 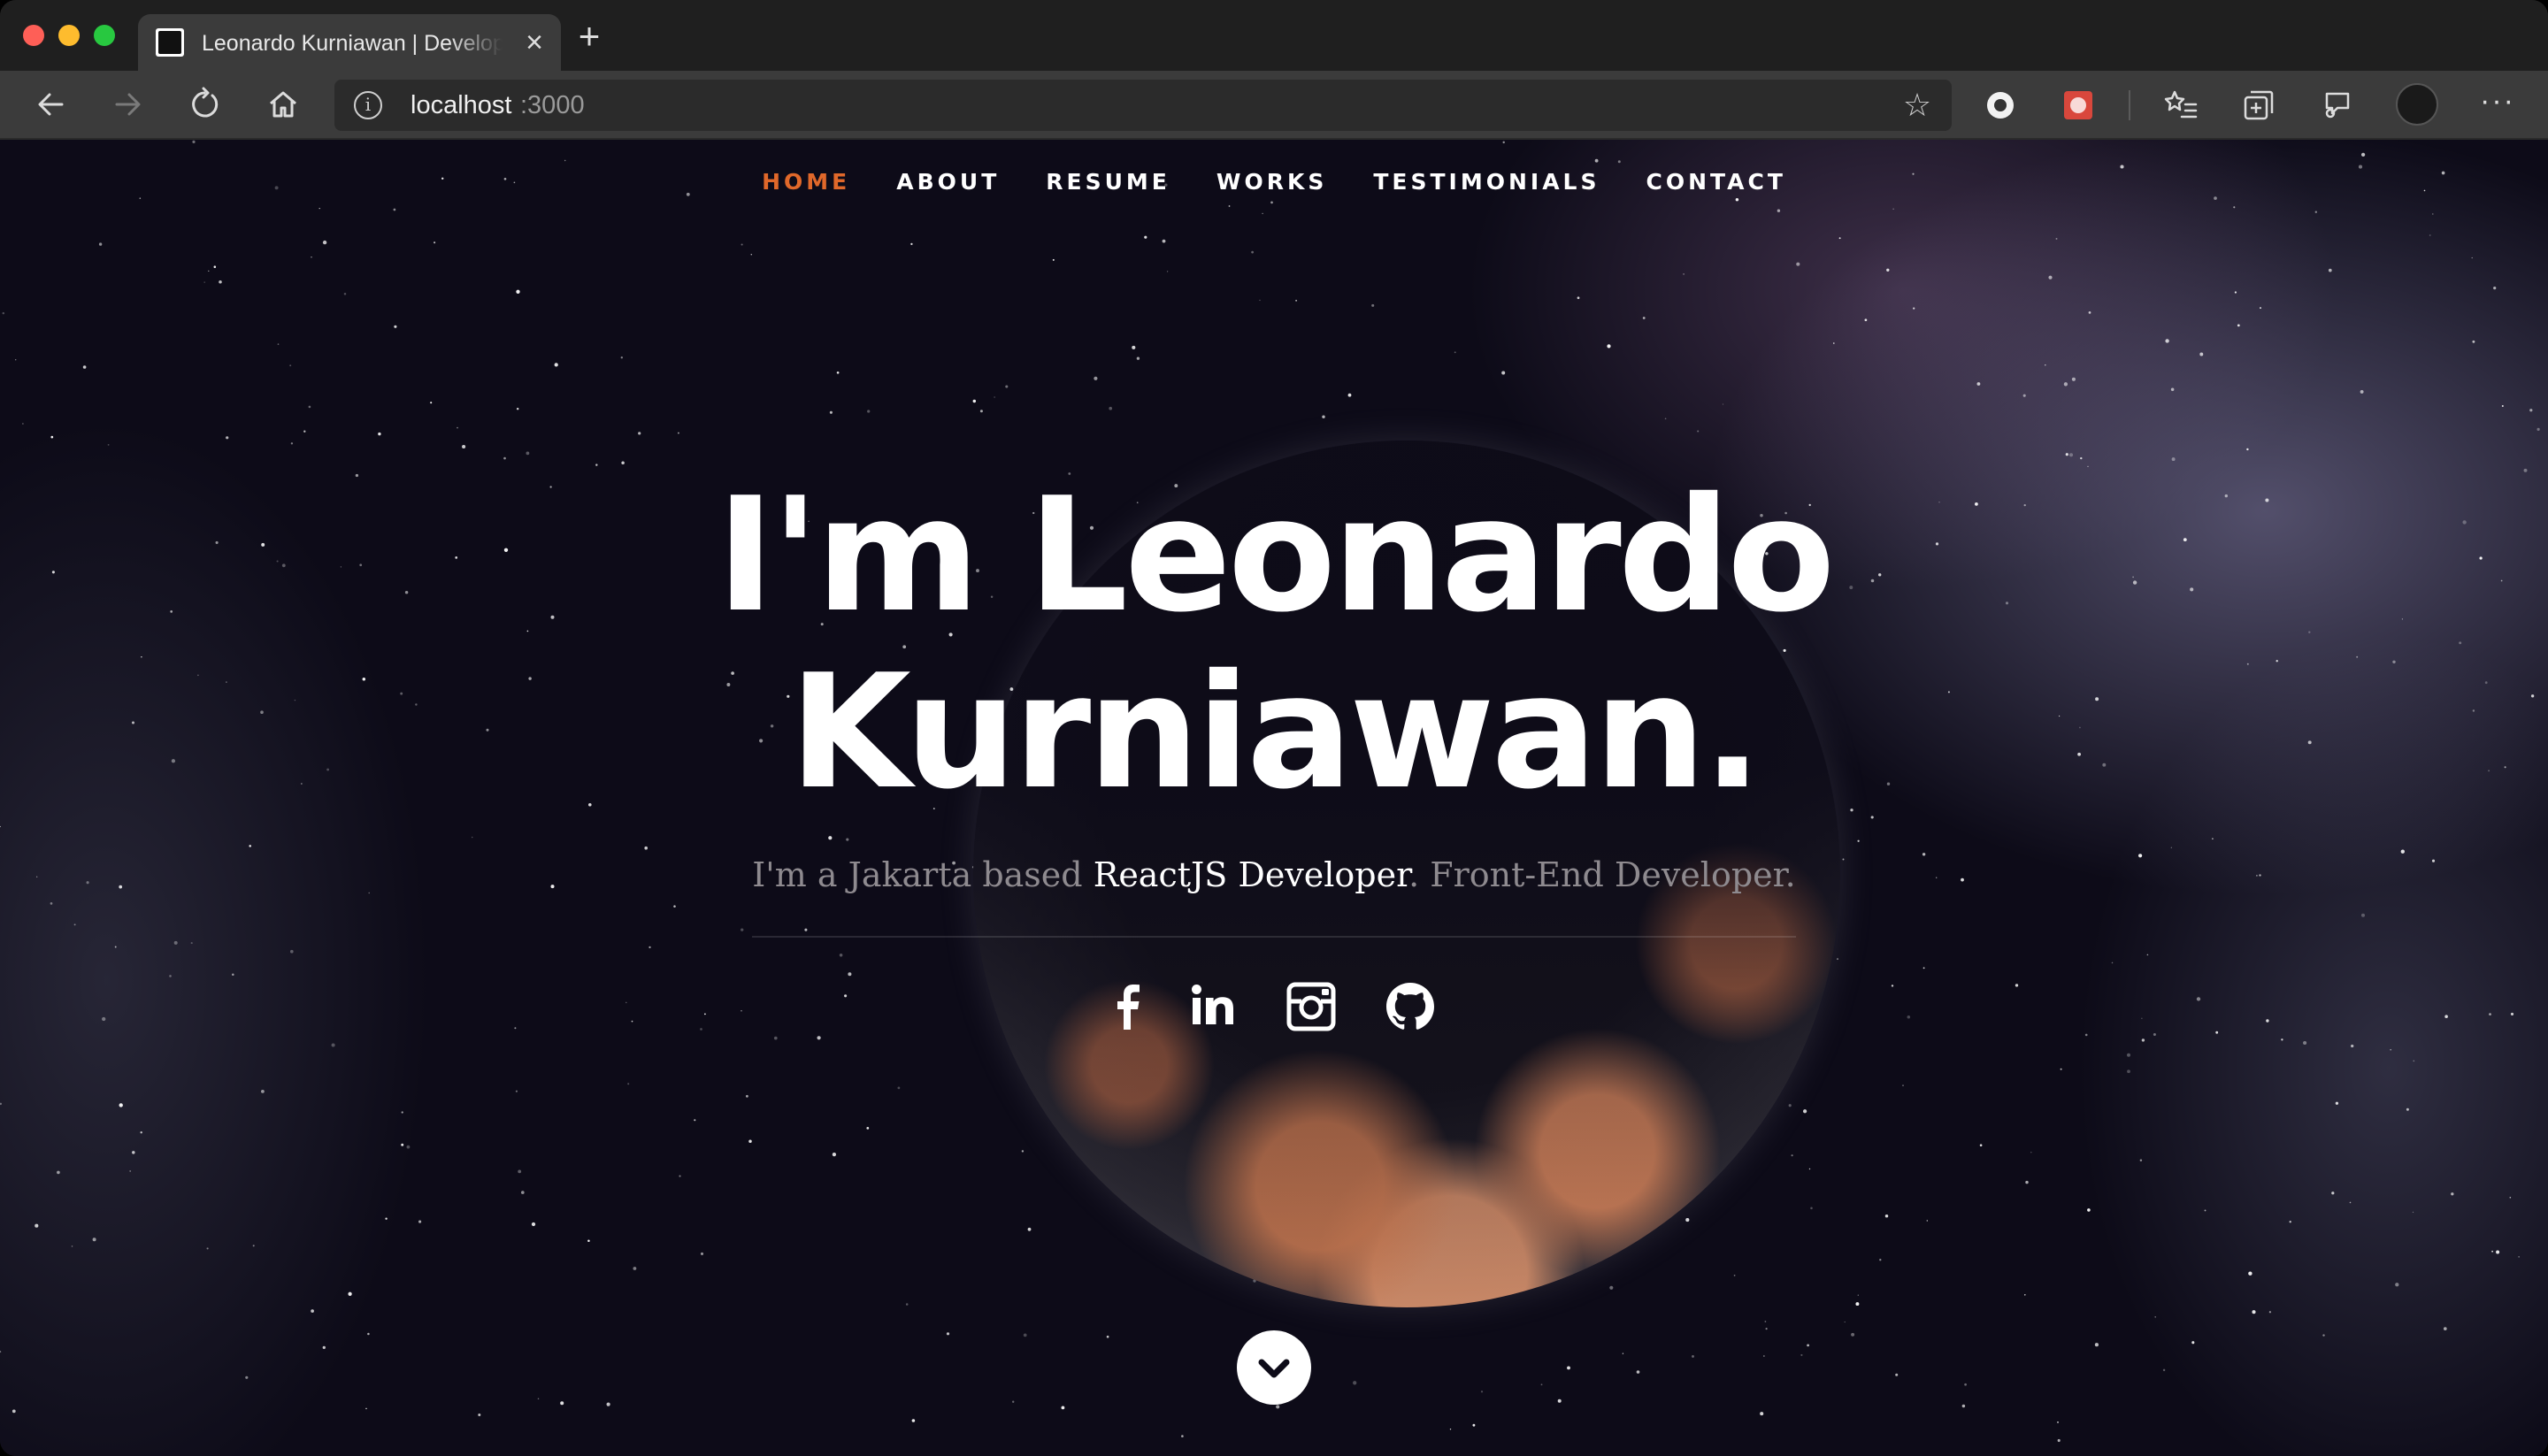 I want to click on address-bar: i localhost :3000 ☆, so click(x=1143, y=105).